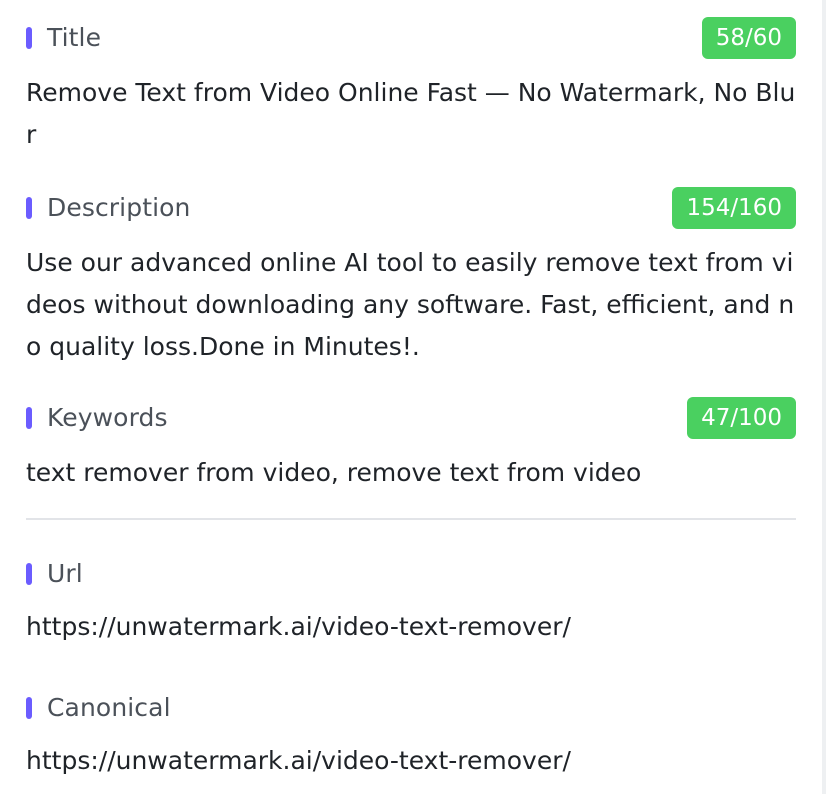  What do you see at coordinates (29, 574) in the screenshot?
I see `url-accent-bar` at bounding box center [29, 574].